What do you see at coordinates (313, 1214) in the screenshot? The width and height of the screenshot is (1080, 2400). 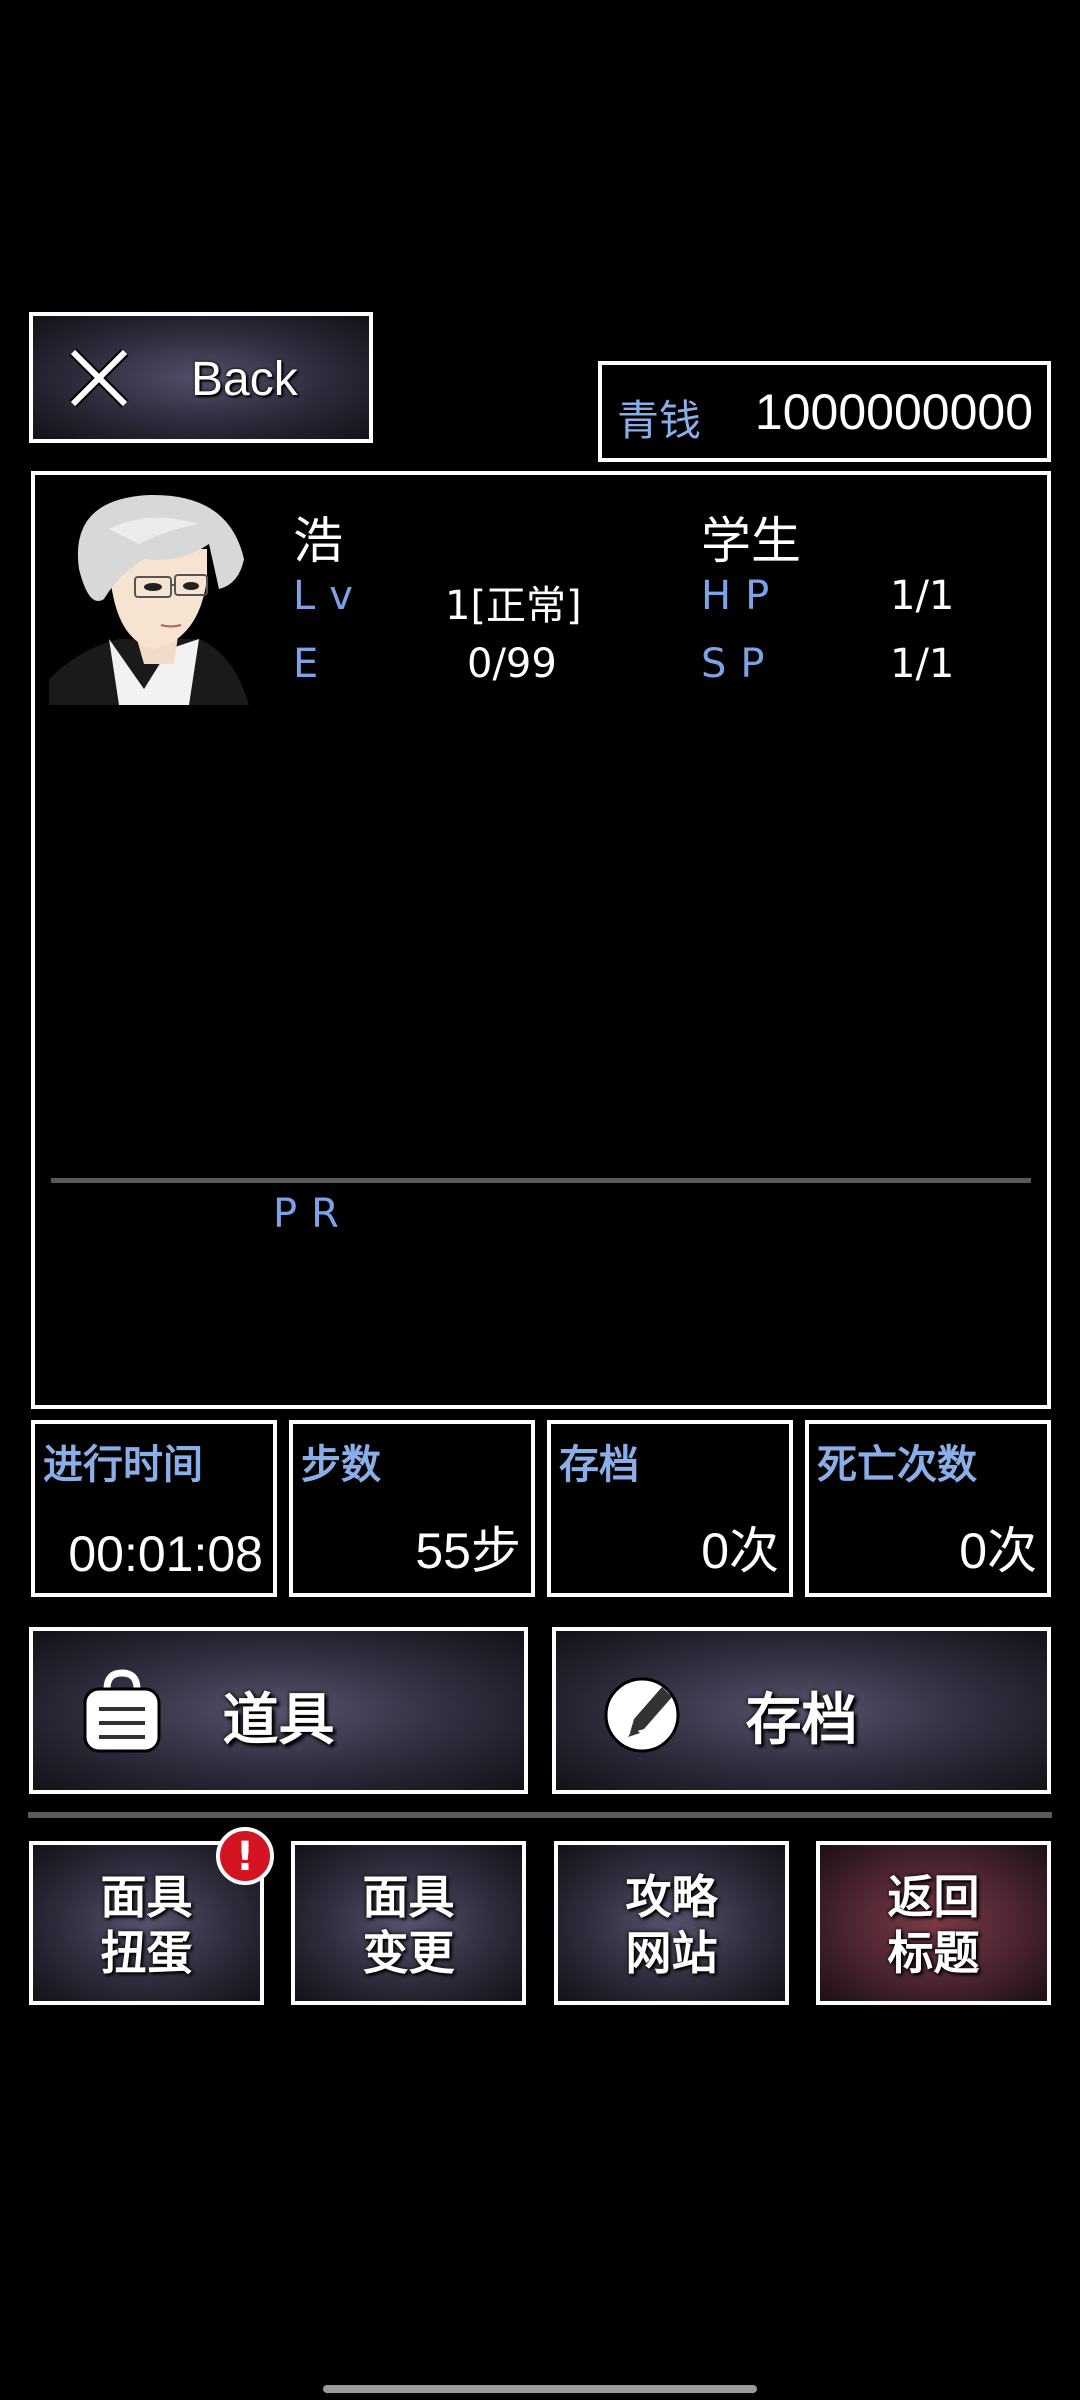 I see `pr-label: PR` at bounding box center [313, 1214].